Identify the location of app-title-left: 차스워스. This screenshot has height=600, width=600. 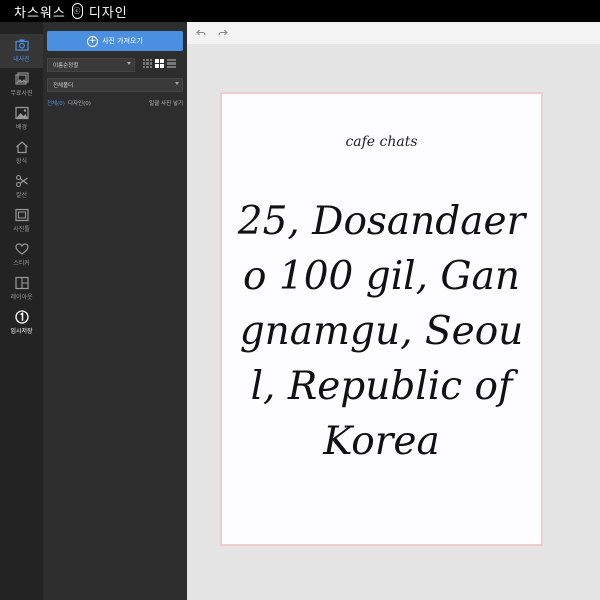
(40, 13).